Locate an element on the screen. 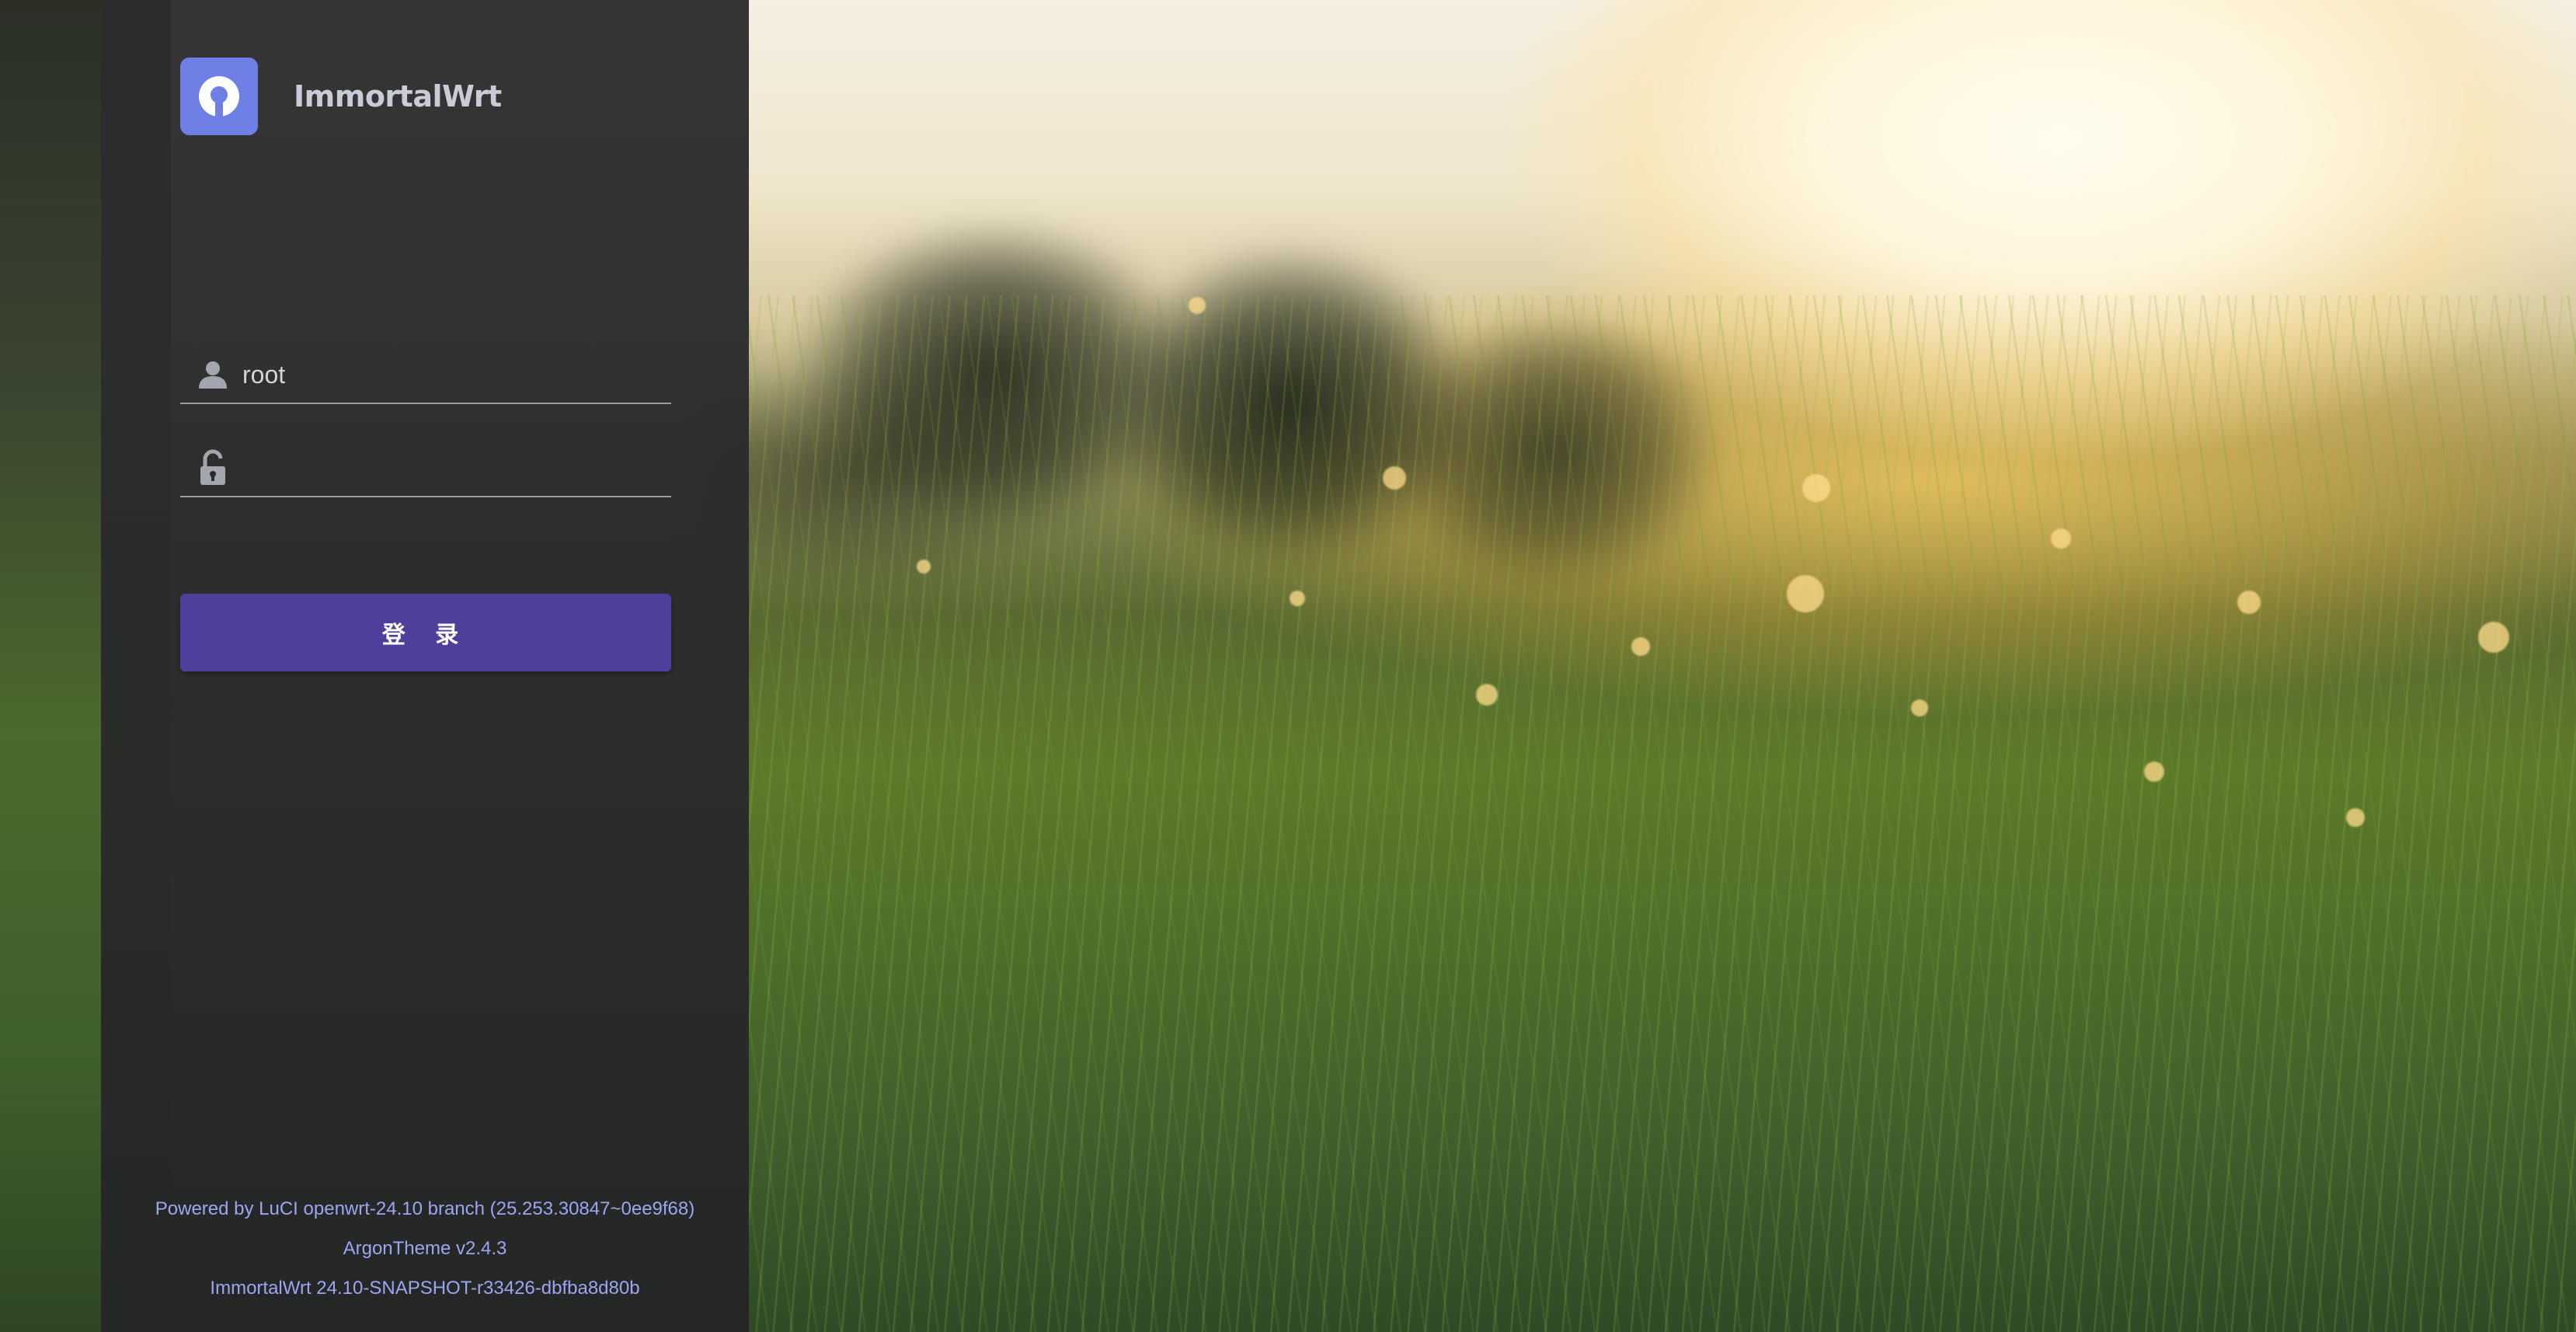 The height and width of the screenshot is (1332, 2576). password-field is located at coordinates (425, 468).